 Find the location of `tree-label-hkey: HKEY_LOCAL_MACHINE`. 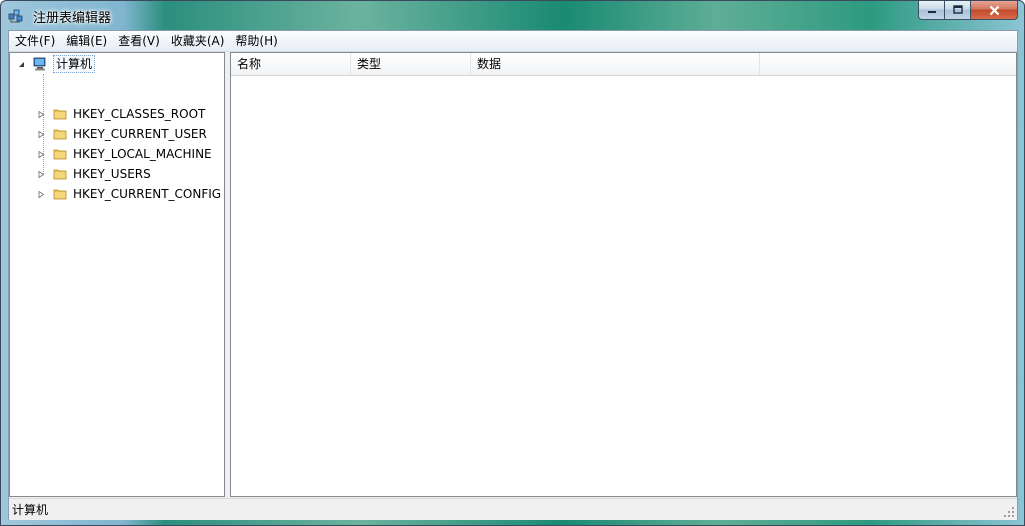

tree-label-hkey: HKEY_LOCAL_MACHINE is located at coordinates (142, 154).